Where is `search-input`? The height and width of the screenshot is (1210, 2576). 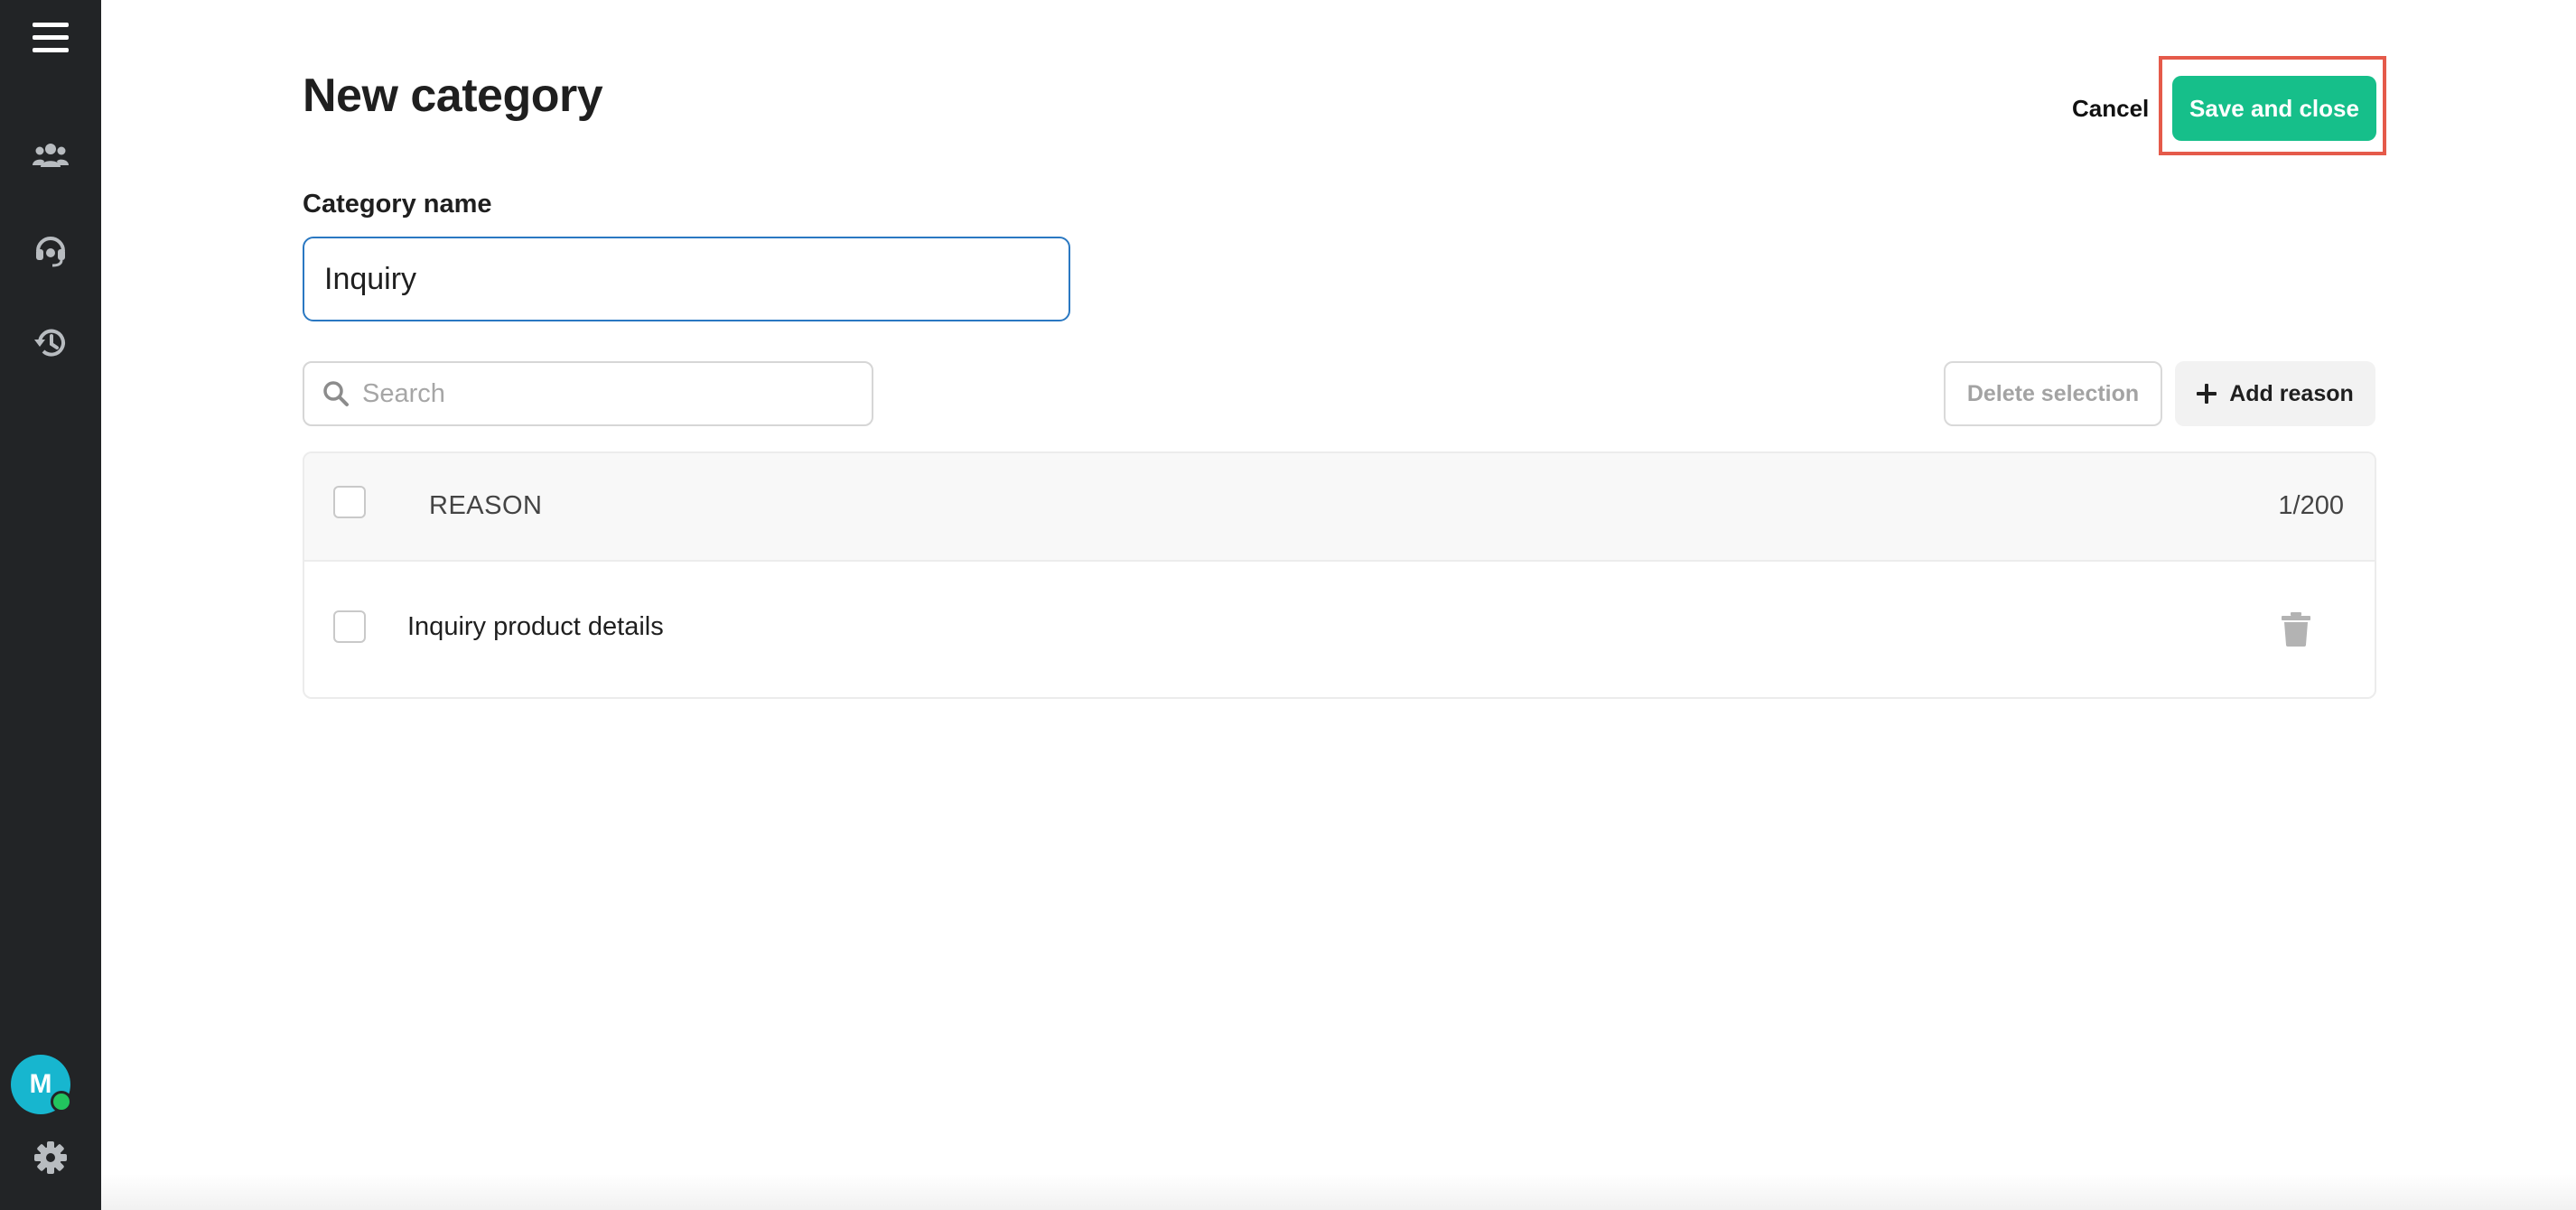 search-input is located at coordinates (606, 394).